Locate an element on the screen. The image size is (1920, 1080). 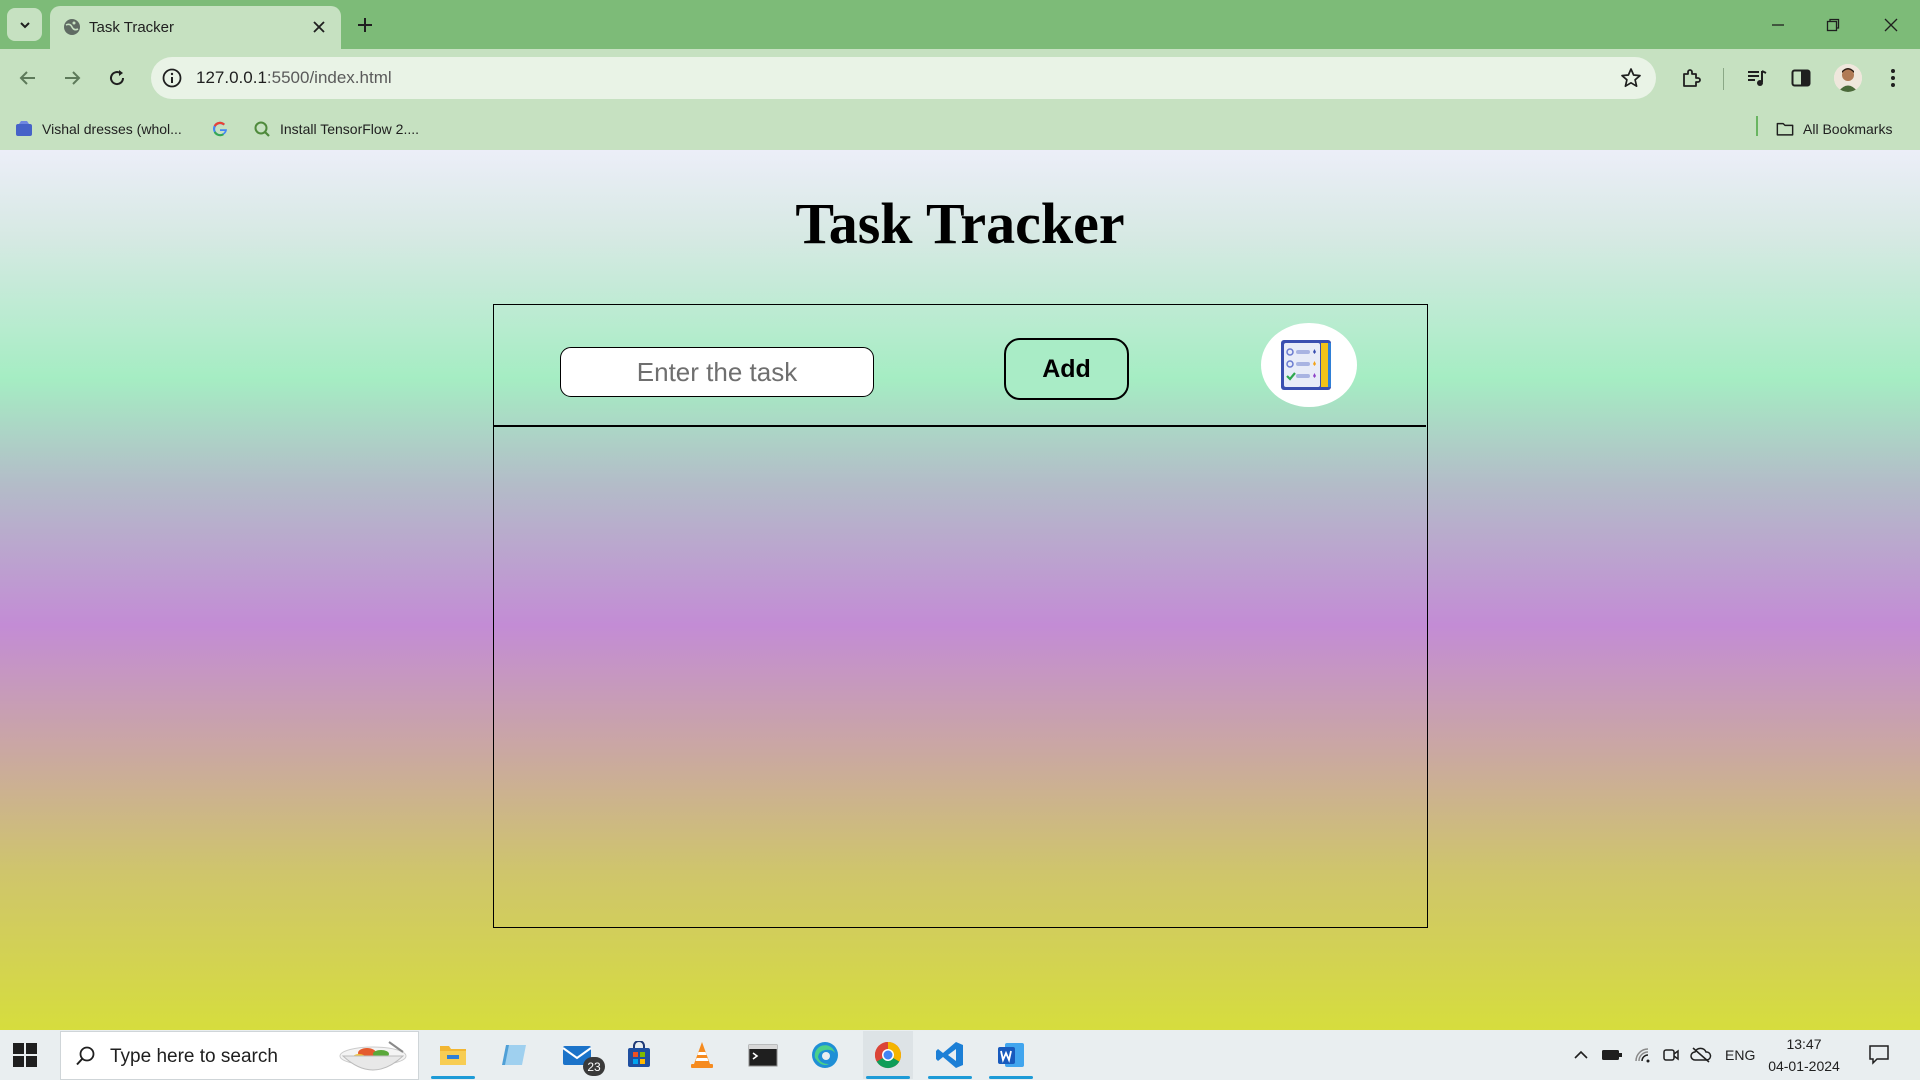
side-panel-icon is located at coordinates (1801, 78).